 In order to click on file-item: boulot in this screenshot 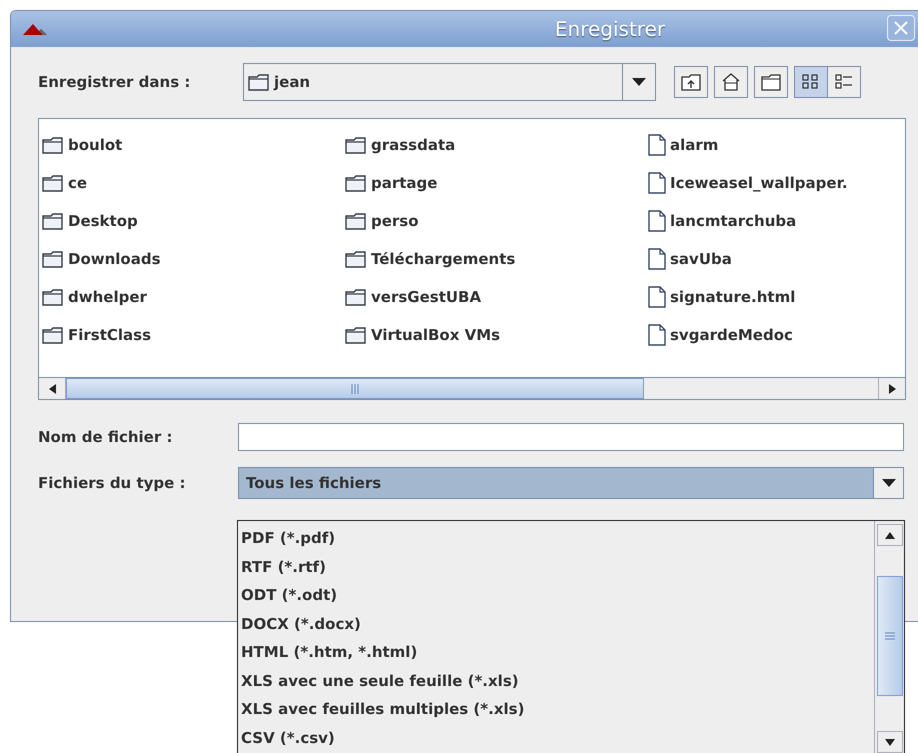, I will do `click(190, 145)`.